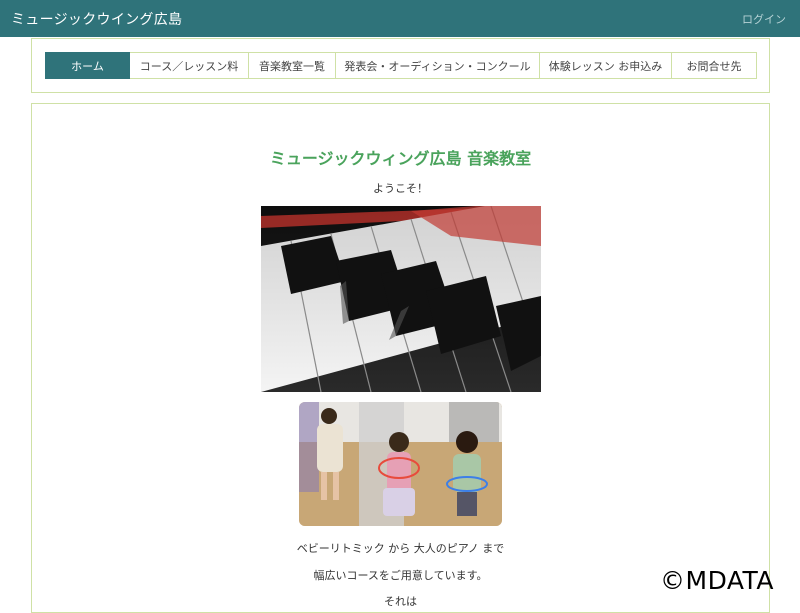  Describe the element at coordinates (438, 65) in the screenshot. I see `tab-recital: 発表会・オーディション・コンクール` at that location.